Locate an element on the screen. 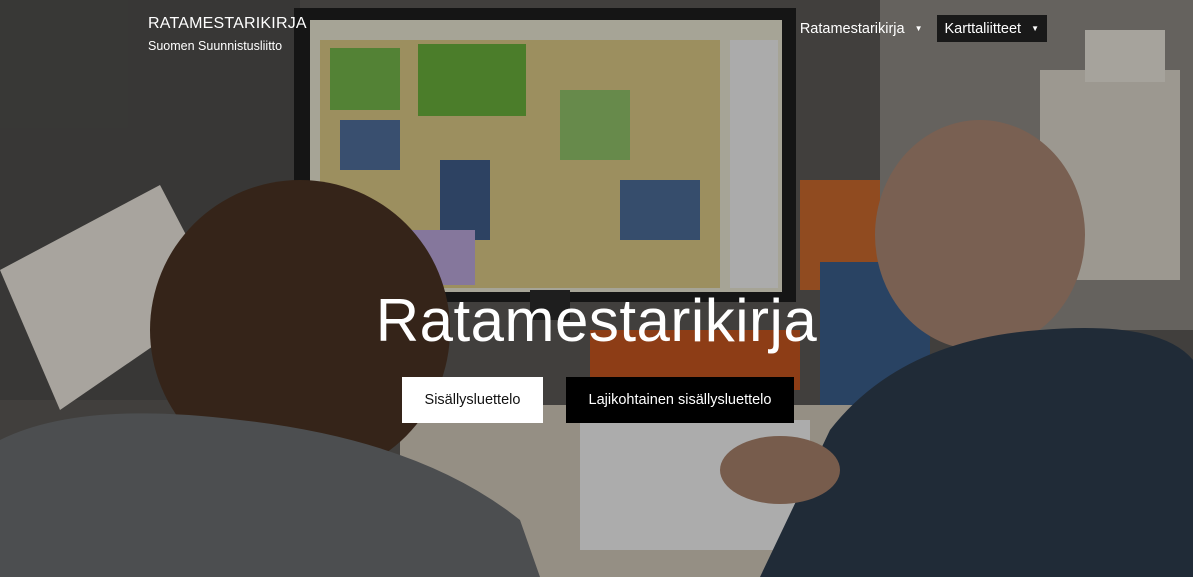 The image size is (1193, 577). site-subtitle: Suomen Suunnistusliitto is located at coordinates (215, 46).